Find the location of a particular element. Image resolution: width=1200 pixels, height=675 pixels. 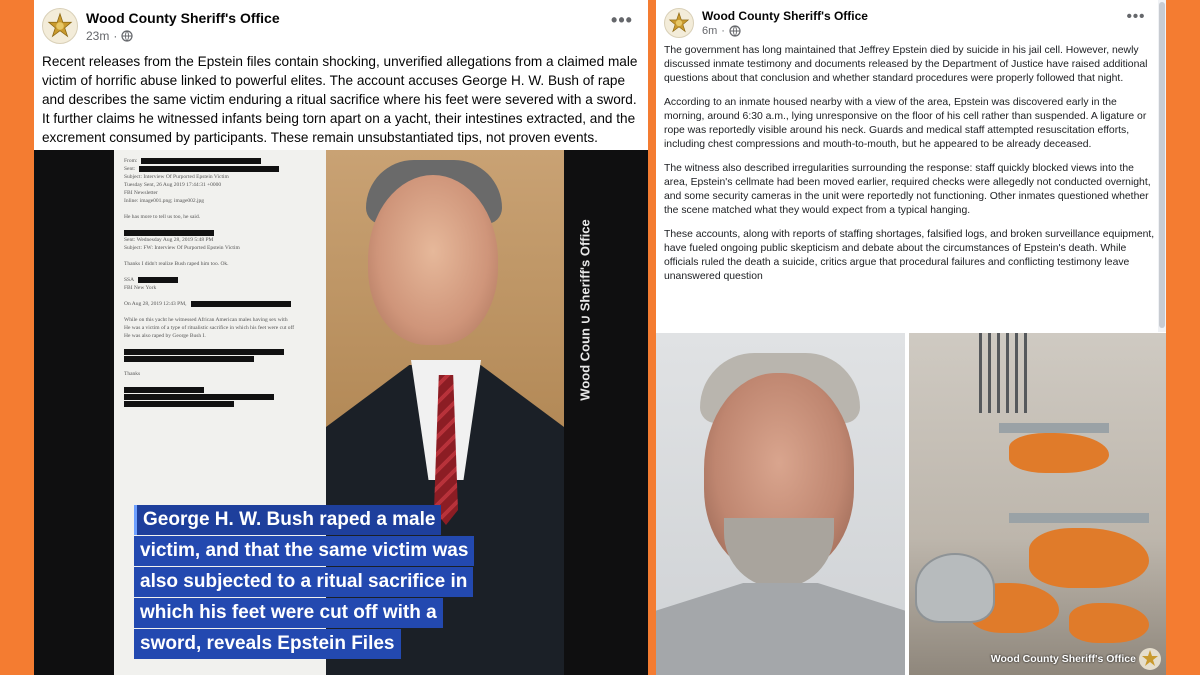

doc-thanks2: Thanks is located at coordinates (132, 374).